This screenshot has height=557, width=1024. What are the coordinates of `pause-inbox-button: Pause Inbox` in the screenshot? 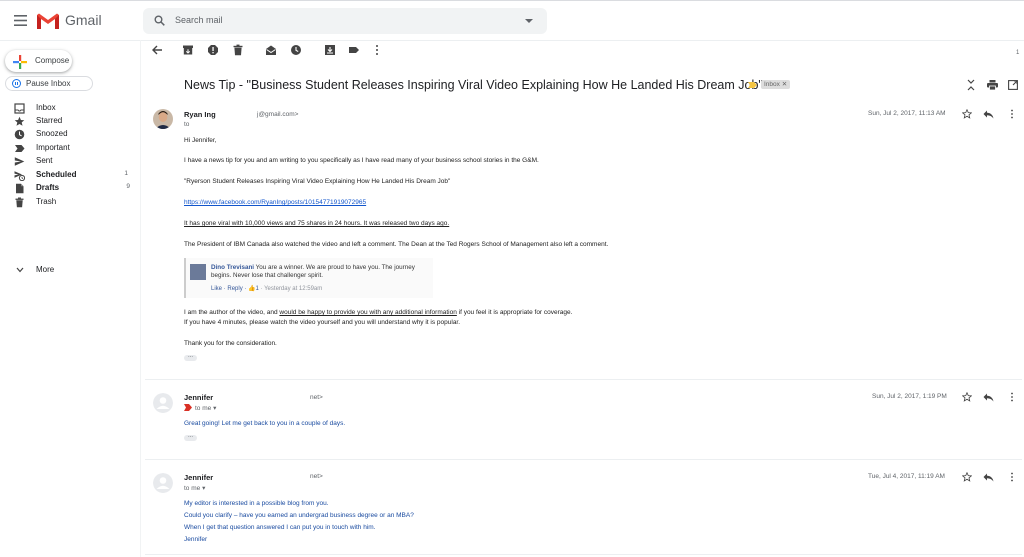 It's located at (49, 83).